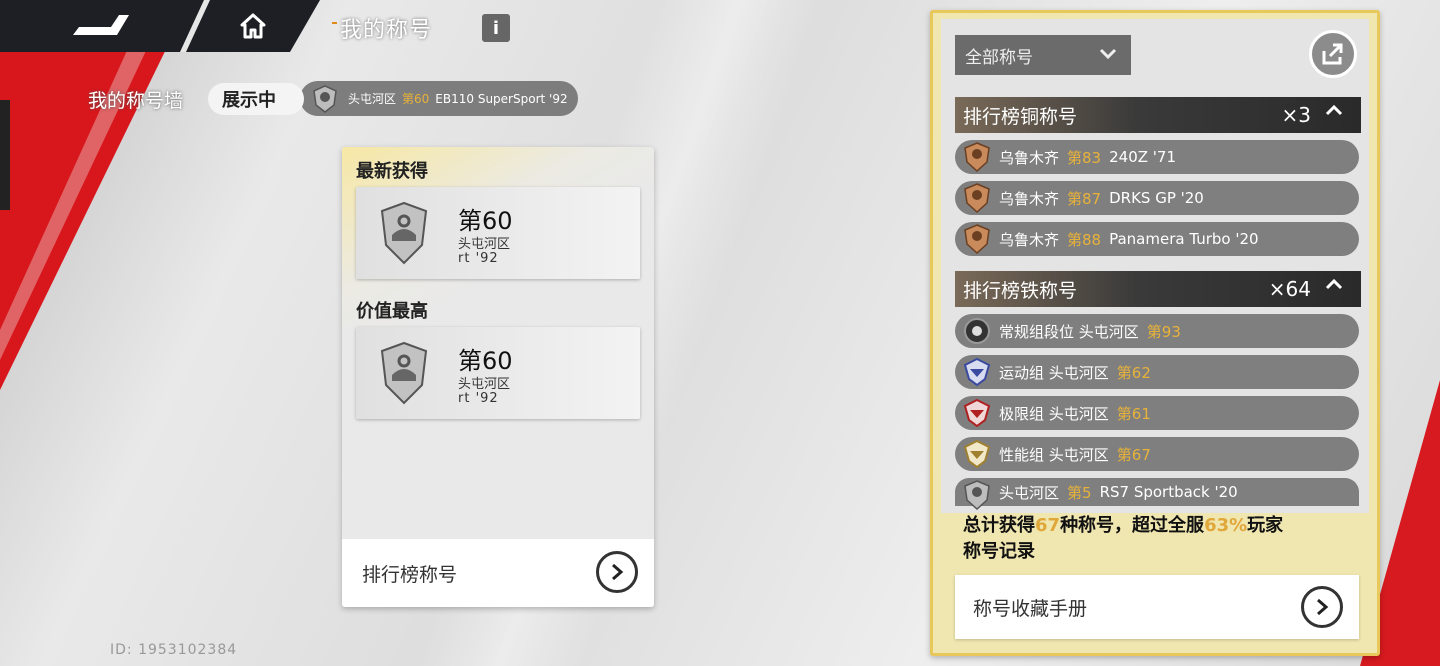  Describe the element at coordinates (1108, 54) in the screenshot. I see `chevron-down-icon` at that location.